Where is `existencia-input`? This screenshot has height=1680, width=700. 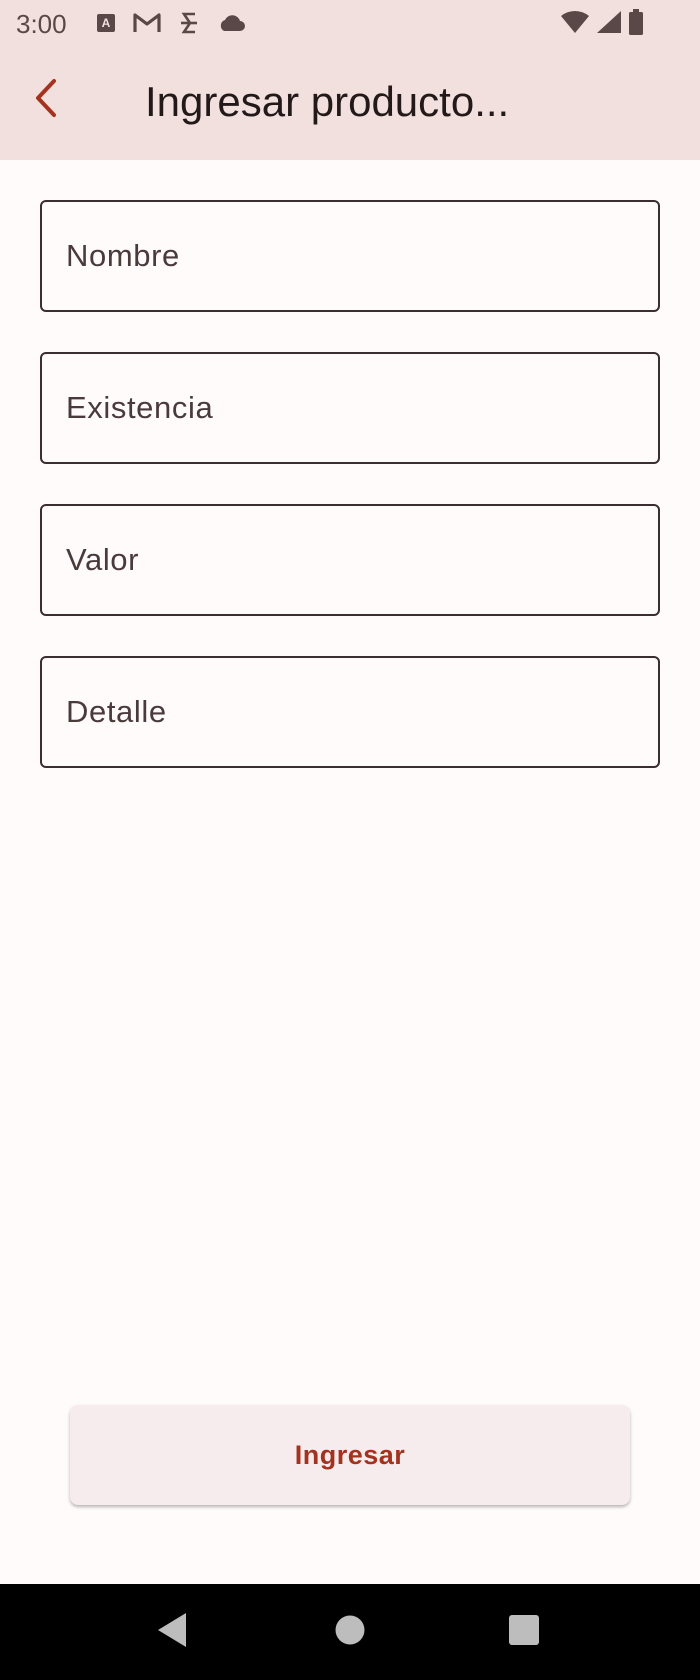
existencia-input is located at coordinates (350, 408).